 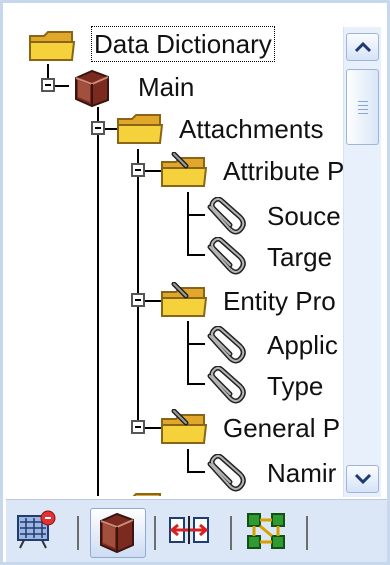 What do you see at coordinates (279, 301) in the screenshot?
I see `tree-item-entity-props: Entity Pro` at bounding box center [279, 301].